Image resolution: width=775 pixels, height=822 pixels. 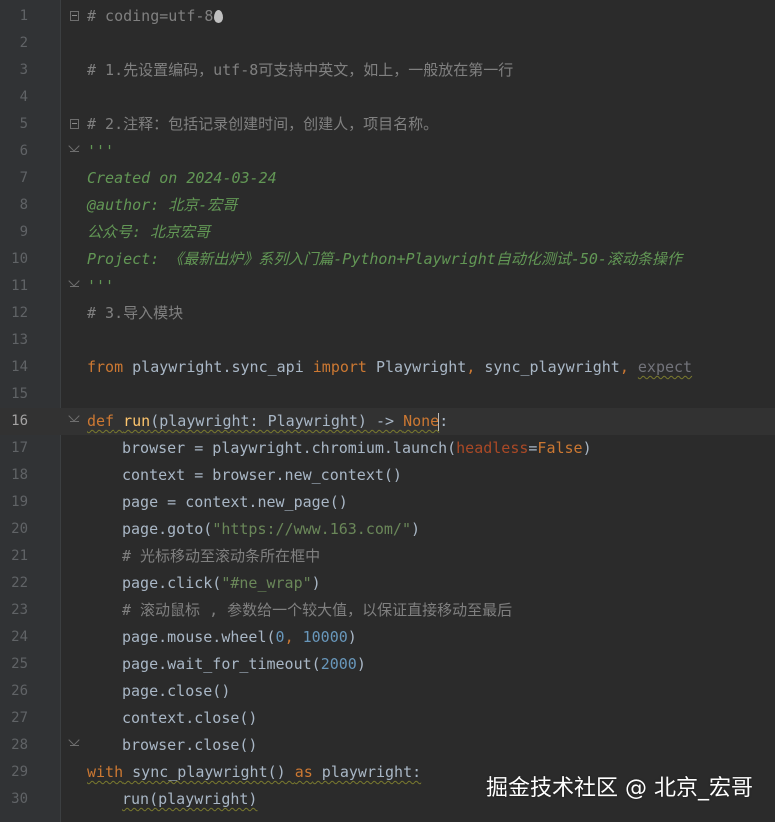 What do you see at coordinates (190, 799) in the screenshot?
I see `code-token: run(playwright)` at bounding box center [190, 799].